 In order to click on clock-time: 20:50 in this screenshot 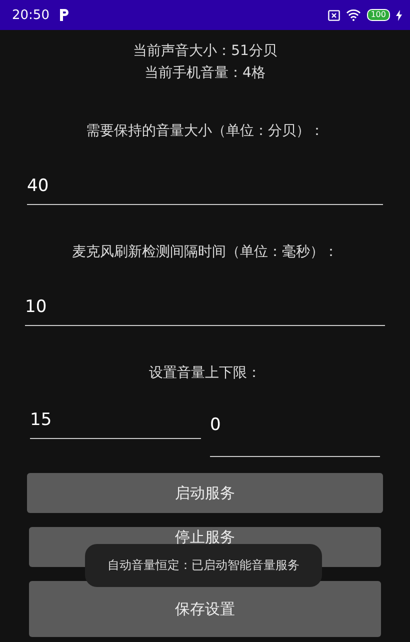, I will do `click(31, 15)`.